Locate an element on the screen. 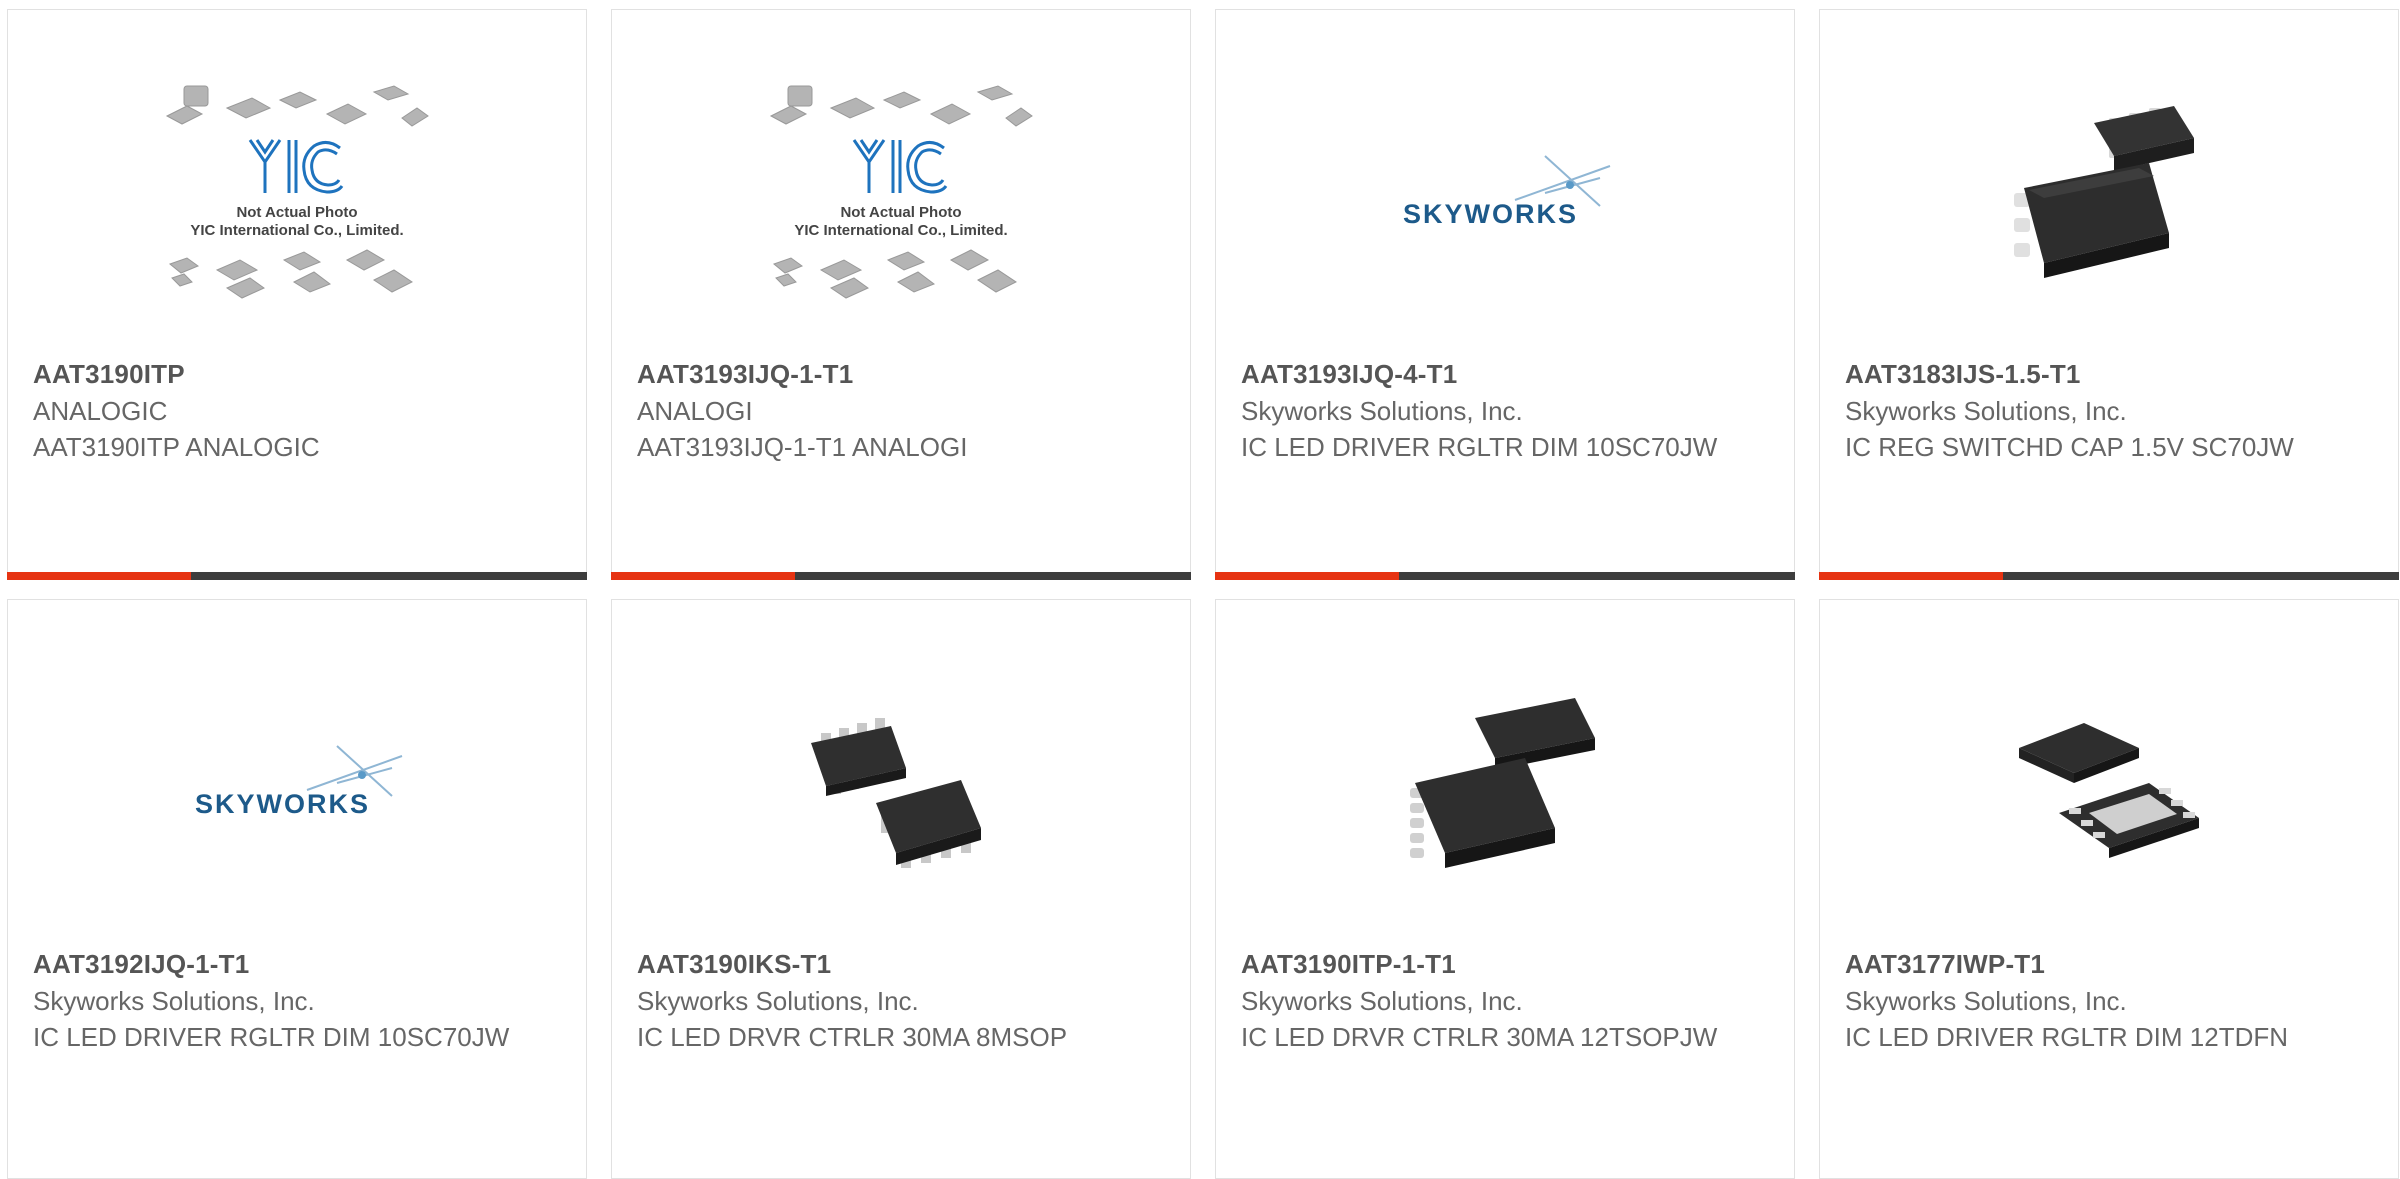  description: IC LED DRVR CTRLR 30MA 12TSOPJW is located at coordinates (1479, 1037).